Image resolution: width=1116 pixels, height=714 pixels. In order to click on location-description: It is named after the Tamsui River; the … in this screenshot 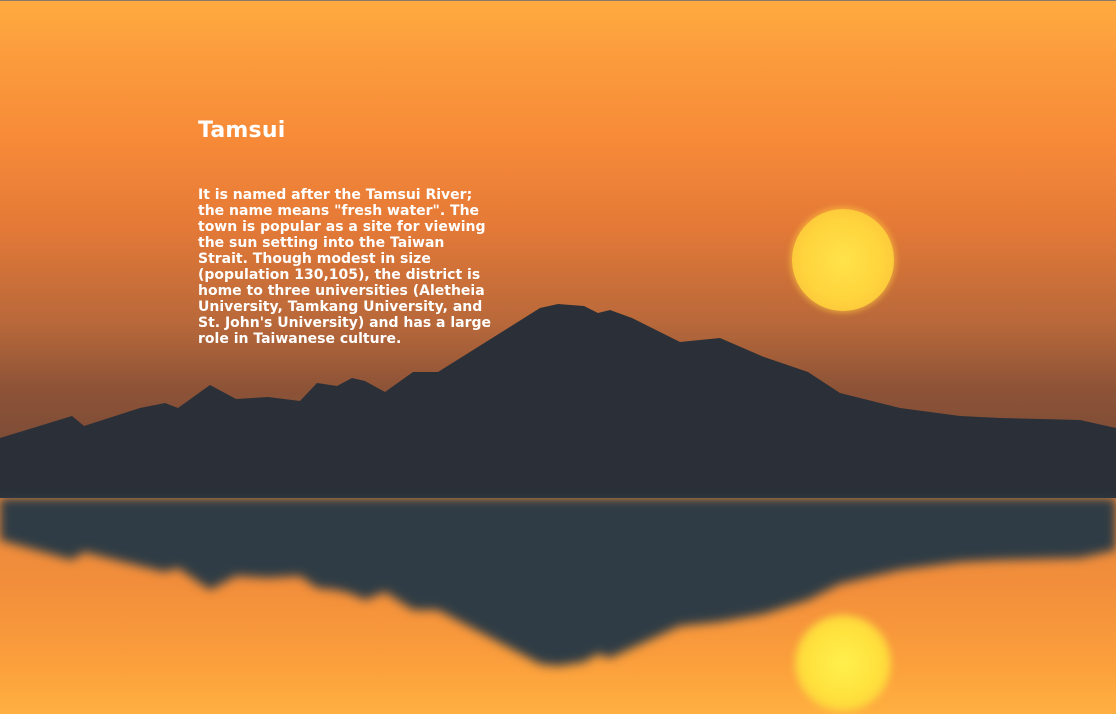, I will do `click(345, 267)`.